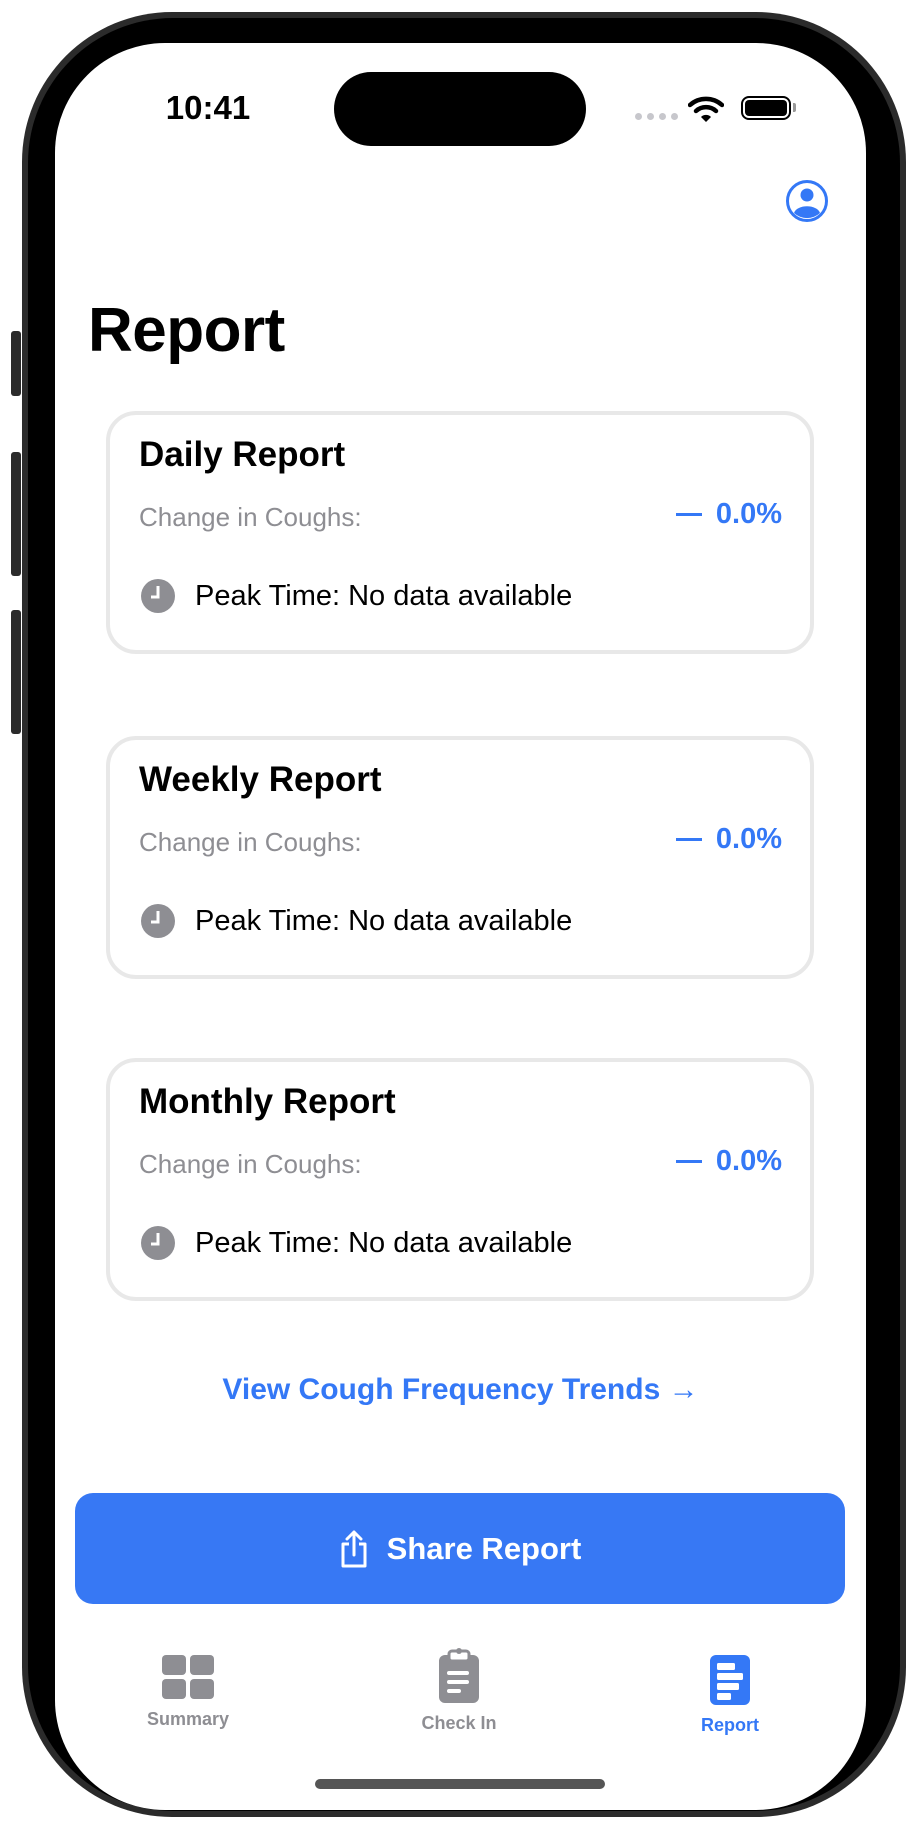 Image resolution: width=912 pixels, height=1827 pixels. I want to click on battery-tip, so click(794, 107).